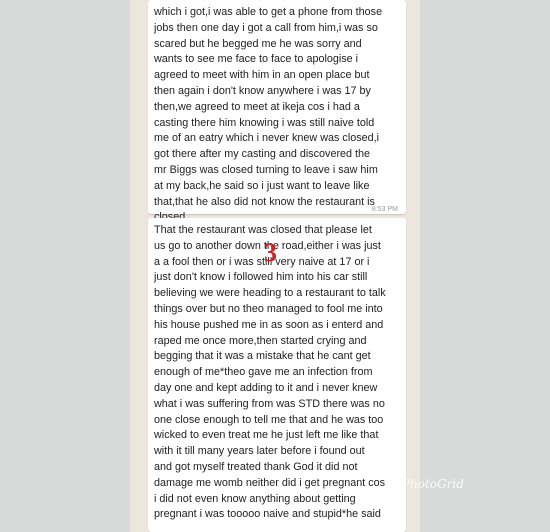 This screenshot has width=550, height=532. Describe the element at coordinates (433, 484) in the screenshot. I see `photogrid-watermark: PhotoGrid` at that location.